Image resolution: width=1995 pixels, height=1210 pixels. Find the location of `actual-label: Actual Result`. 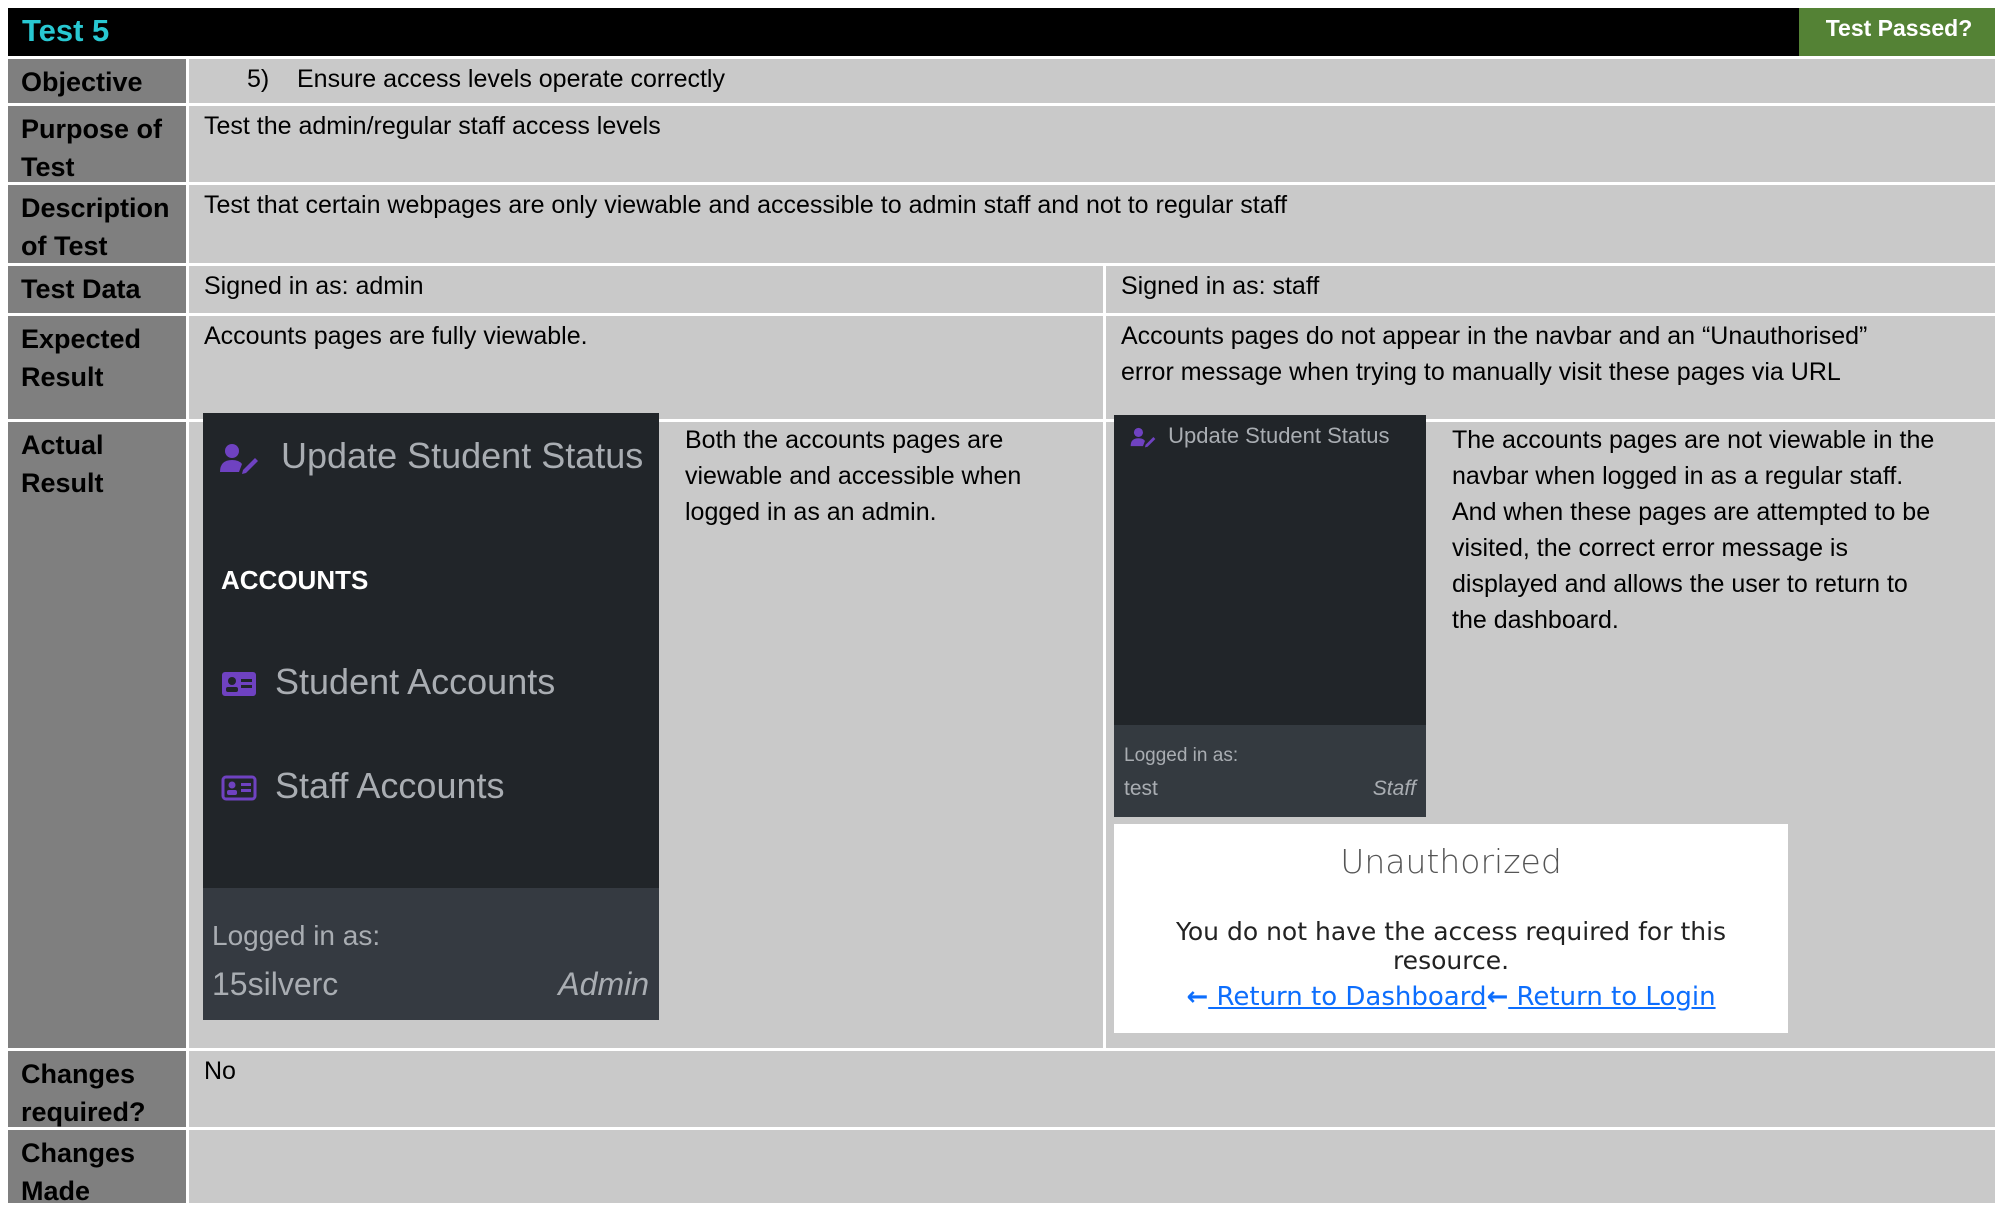

actual-label: Actual Result is located at coordinates (97, 735).